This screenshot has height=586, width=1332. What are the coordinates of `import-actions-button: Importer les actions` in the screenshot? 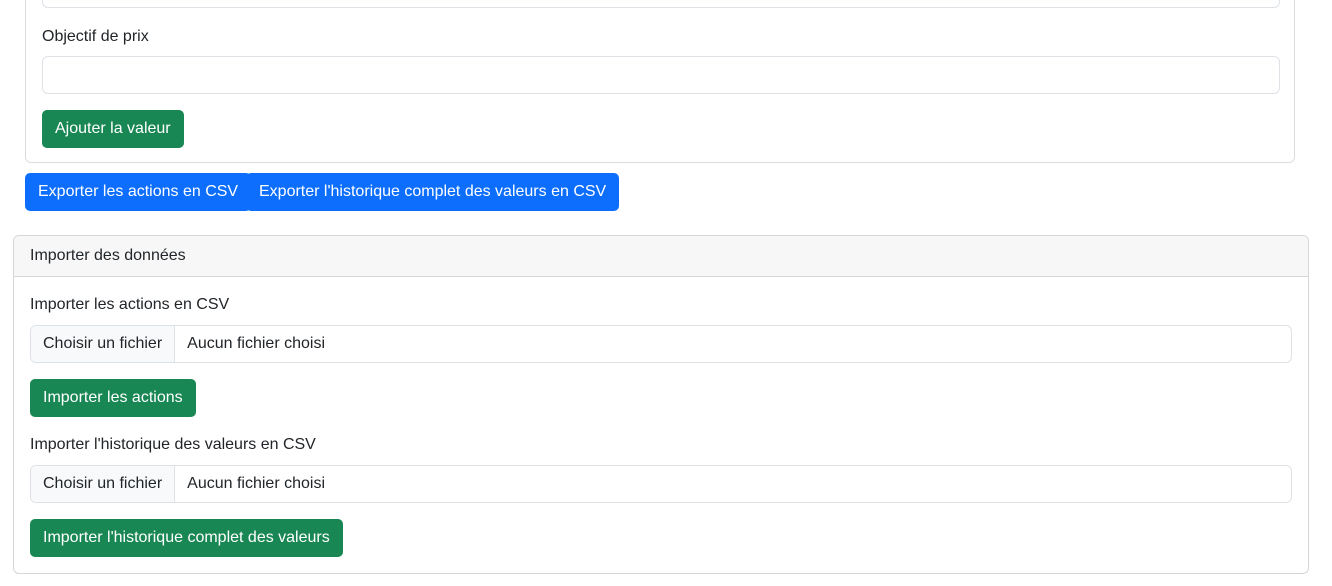 It's located at (113, 398).